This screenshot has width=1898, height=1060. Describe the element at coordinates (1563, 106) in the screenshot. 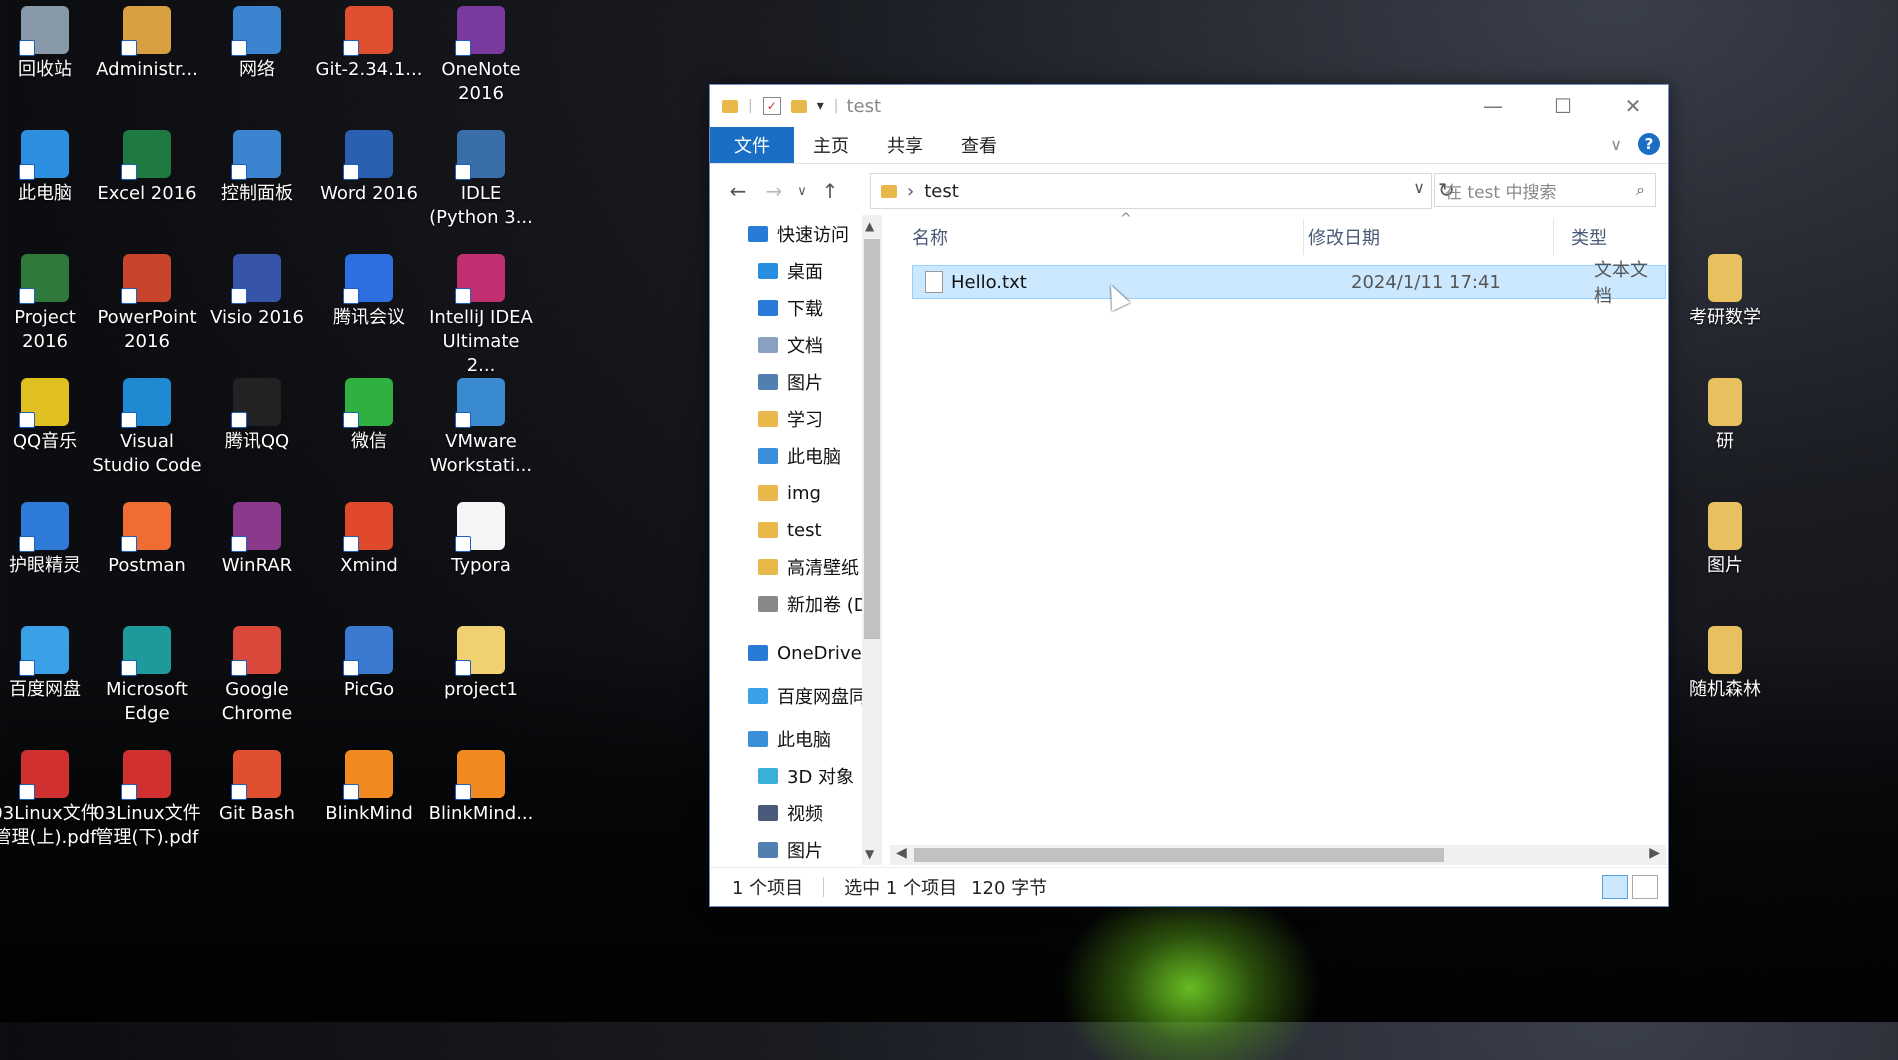

I see `maximize-button: ☐` at that location.